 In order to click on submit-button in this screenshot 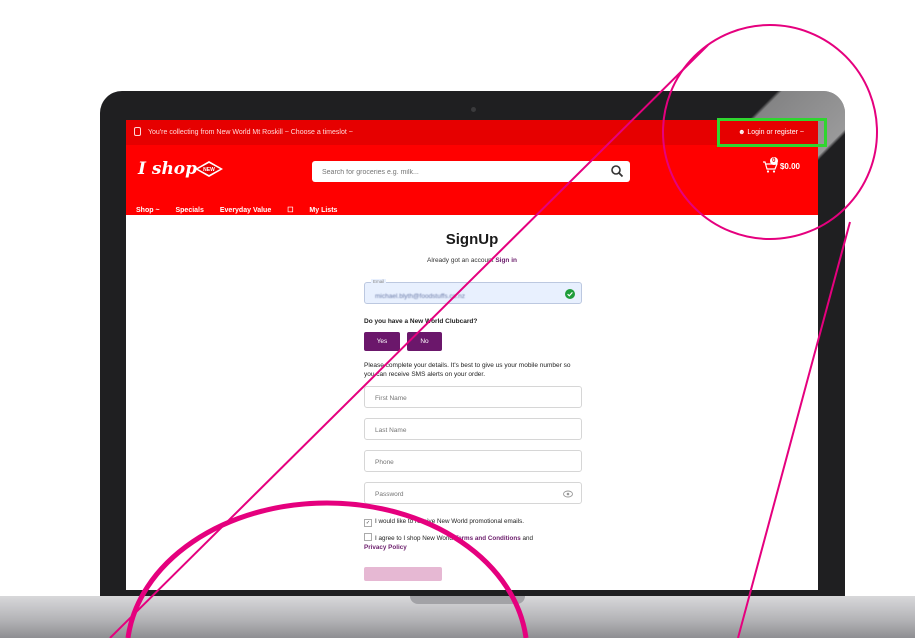, I will do `click(403, 574)`.